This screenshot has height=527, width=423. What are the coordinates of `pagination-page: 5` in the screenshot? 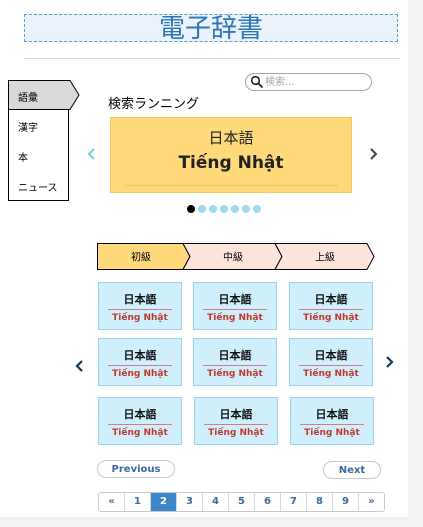 It's located at (242, 502).